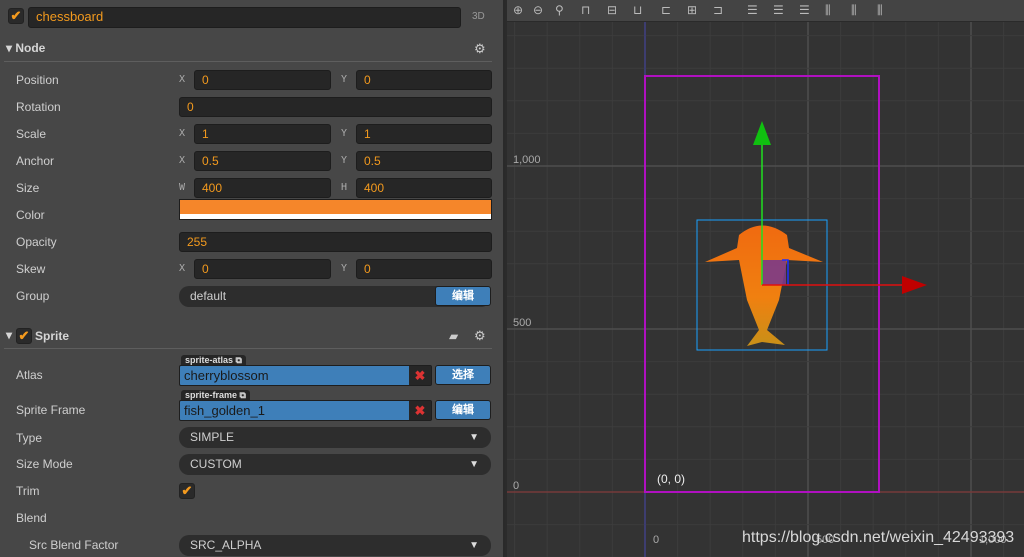  Describe the element at coordinates (31, 269) in the screenshot. I see `skew-label: Skew` at that location.